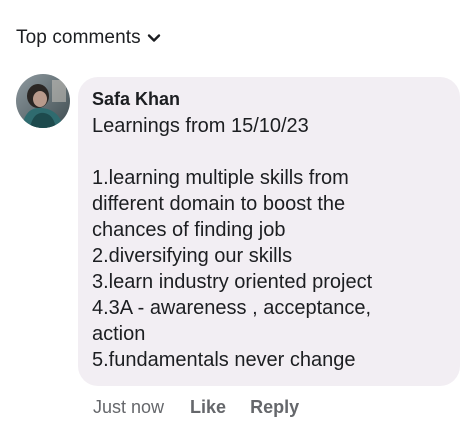 The width and height of the screenshot is (474, 427). I want to click on comment-line: 3.learn industry oriented project, so click(232, 282).